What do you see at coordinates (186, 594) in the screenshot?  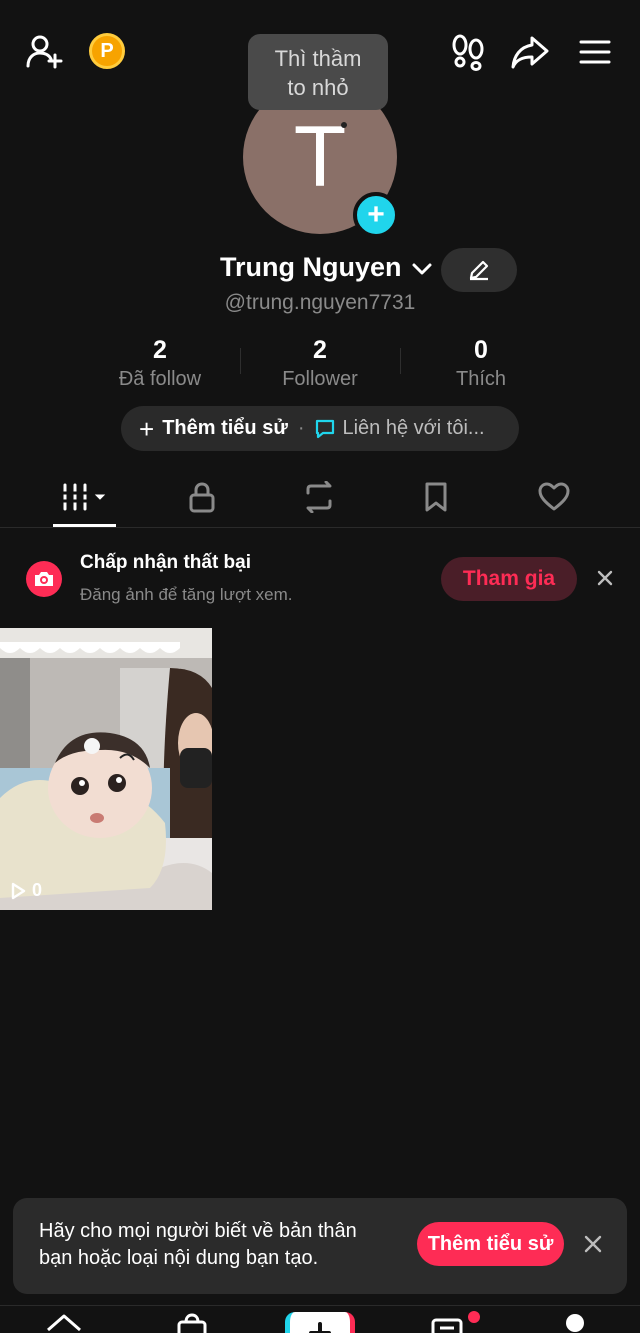 I see `challenge-subtitle: Đăng ảnh để tăng lượt xem.` at bounding box center [186, 594].